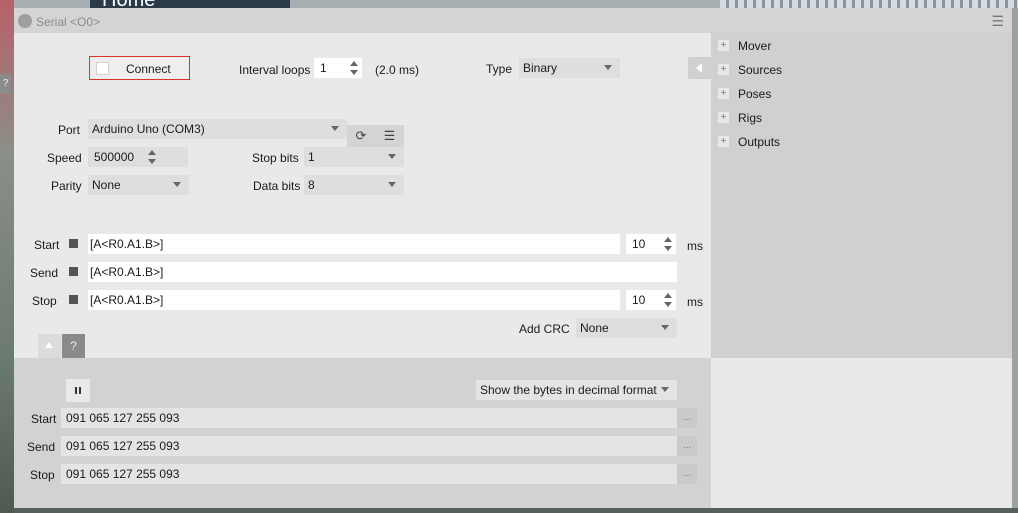 The width and height of the screenshot is (1018, 513). I want to click on log-send-field: 091 065 127 255 093, so click(369, 446).